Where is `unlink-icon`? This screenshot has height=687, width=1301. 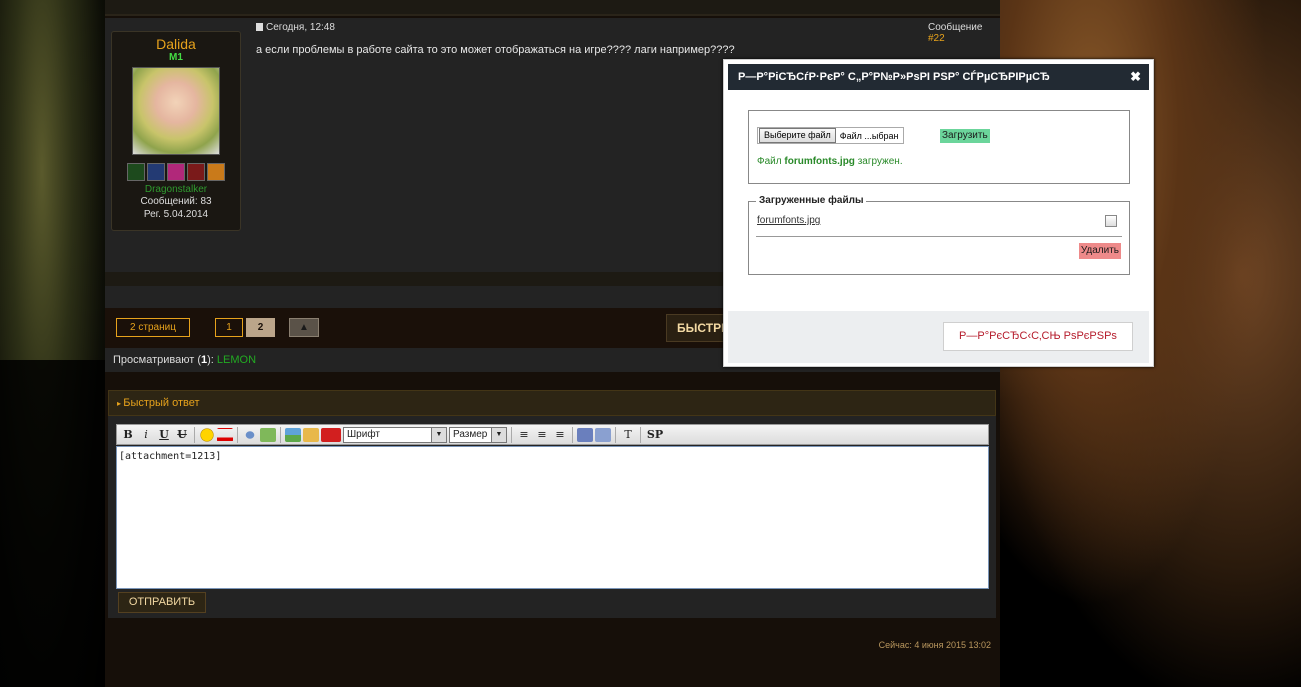
unlink-icon is located at coordinates (268, 434).